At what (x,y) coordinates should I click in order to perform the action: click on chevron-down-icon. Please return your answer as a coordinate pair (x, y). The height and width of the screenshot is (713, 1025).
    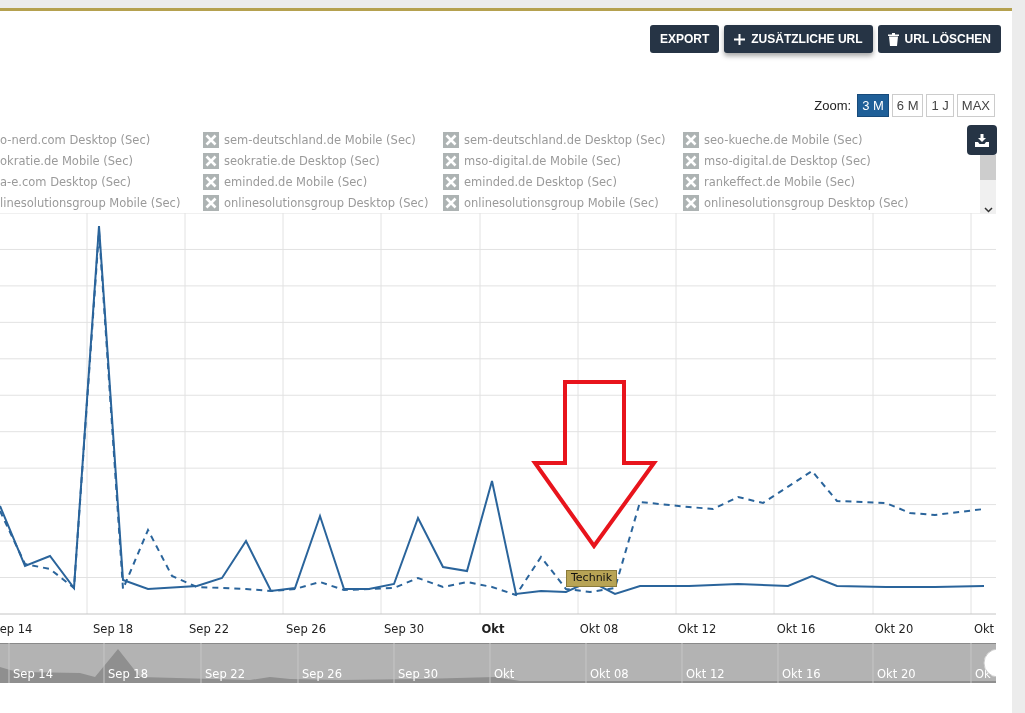
    Looking at the image, I should click on (988, 210).